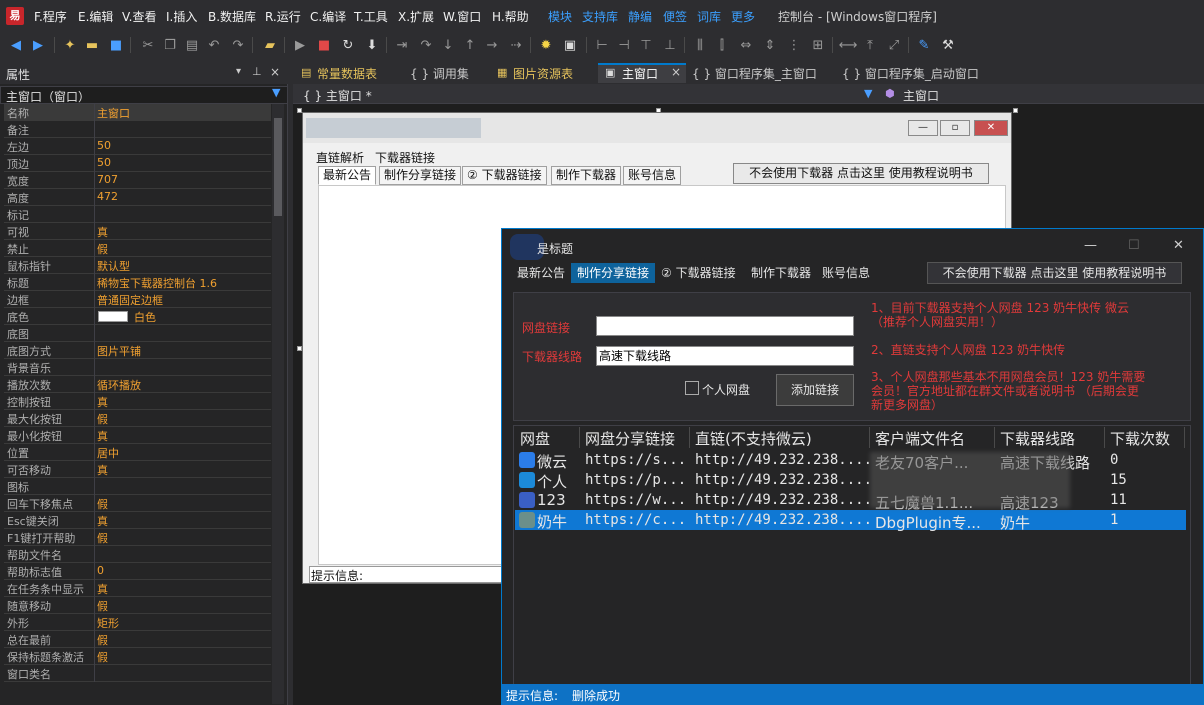 Image resolution: width=1204 pixels, height=705 pixels. Describe the element at coordinates (137, 163) in the screenshot. I see `property-row: 顶边 50` at that location.